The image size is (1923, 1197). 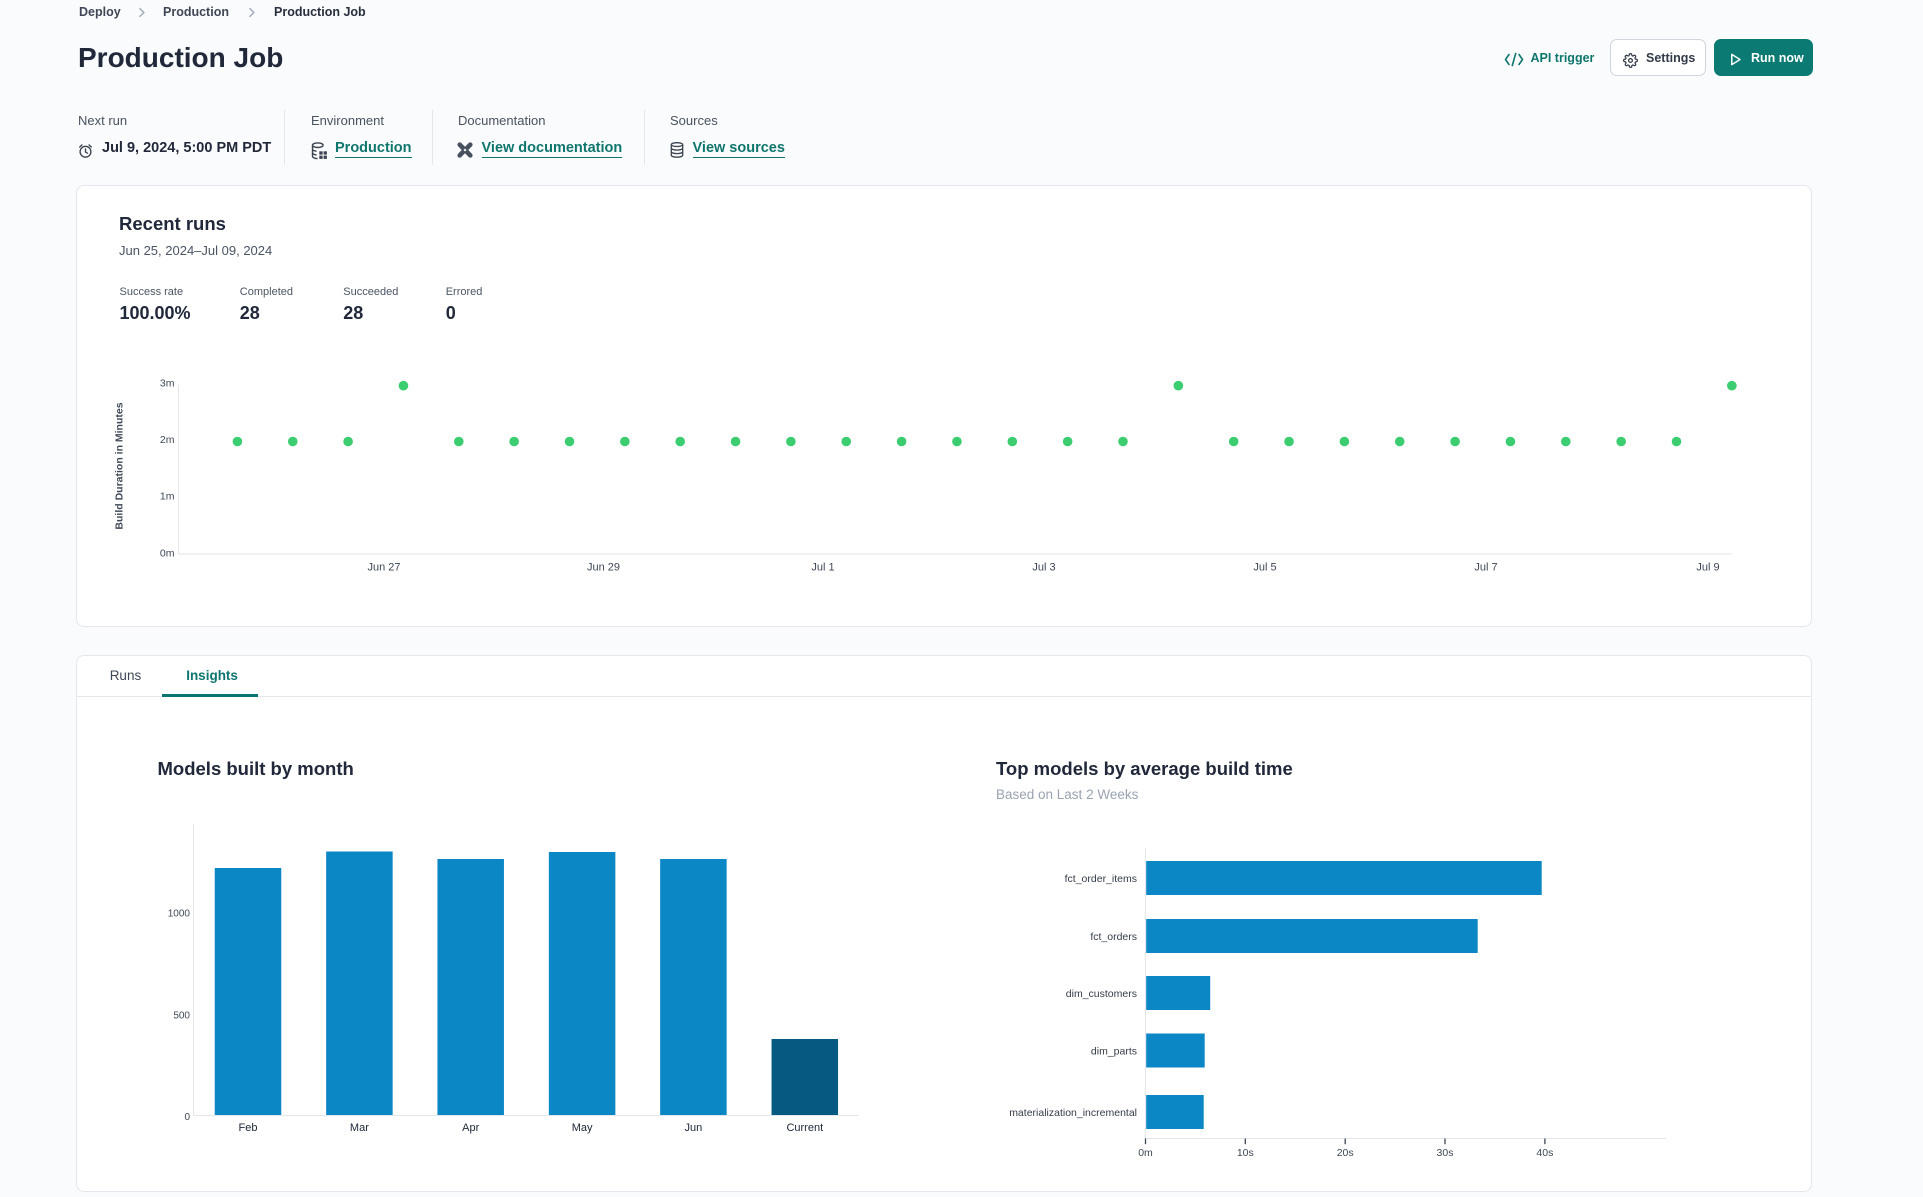 What do you see at coordinates (582, 1128) in the screenshot?
I see `svg-text: May` at bounding box center [582, 1128].